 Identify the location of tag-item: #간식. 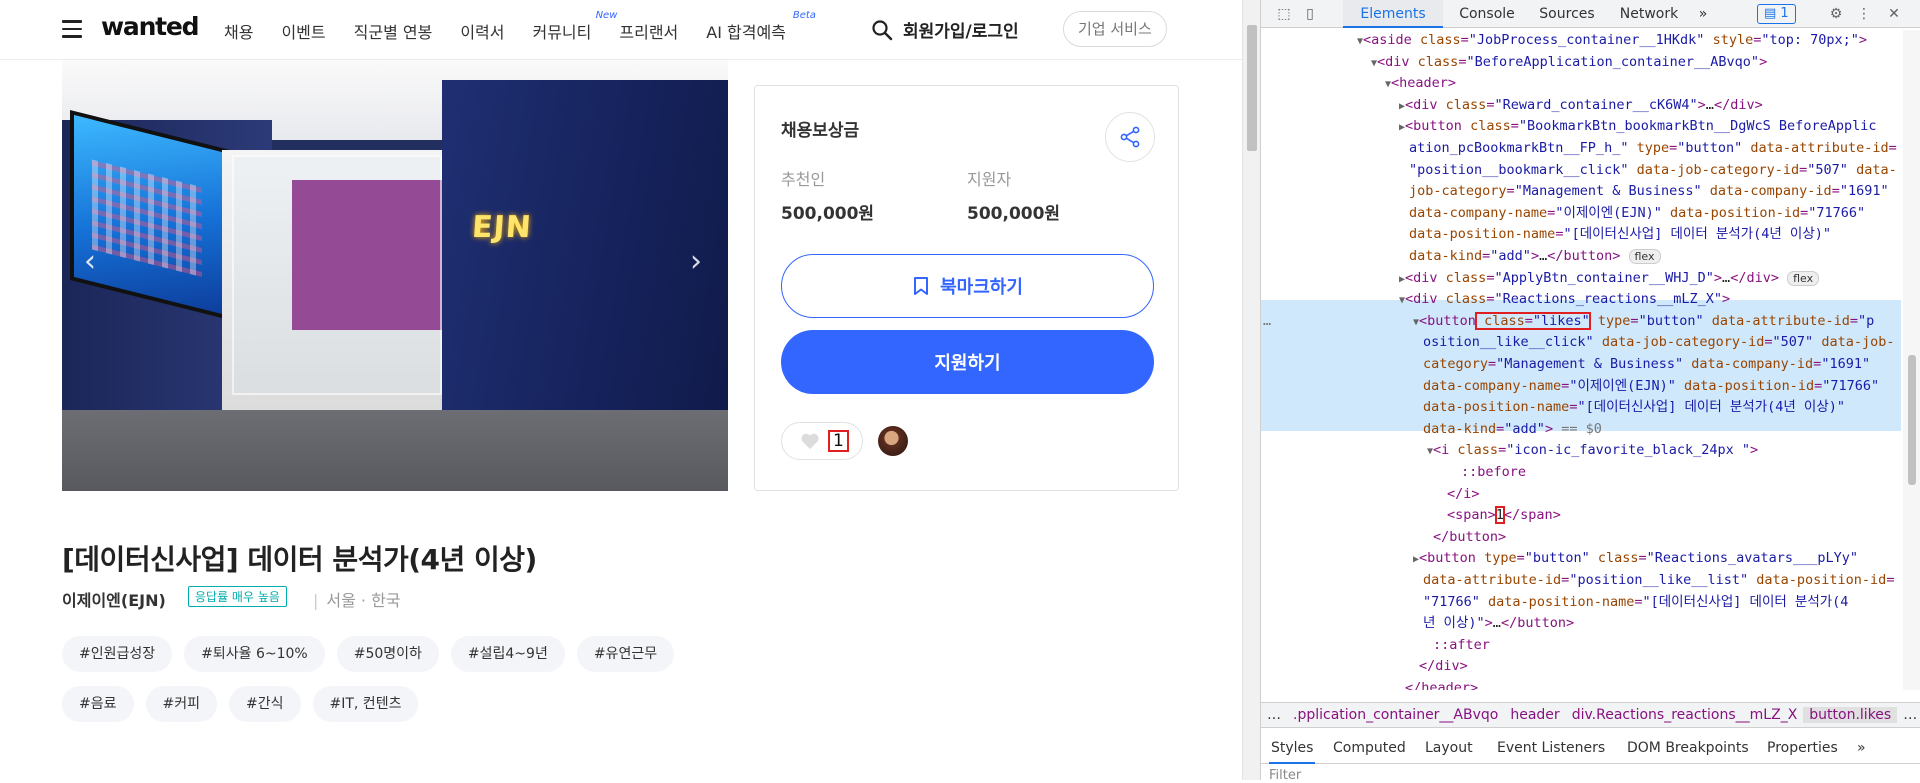
(265, 704).